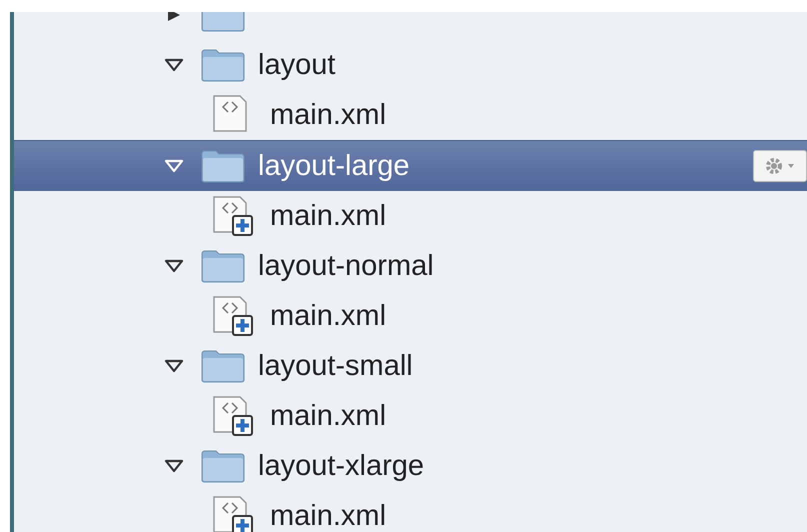 The width and height of the screenshot is (807, 532). Describe the element at coordinates (346, 266) in the screenshot. I see `folder-name: layout-normal` at that location.